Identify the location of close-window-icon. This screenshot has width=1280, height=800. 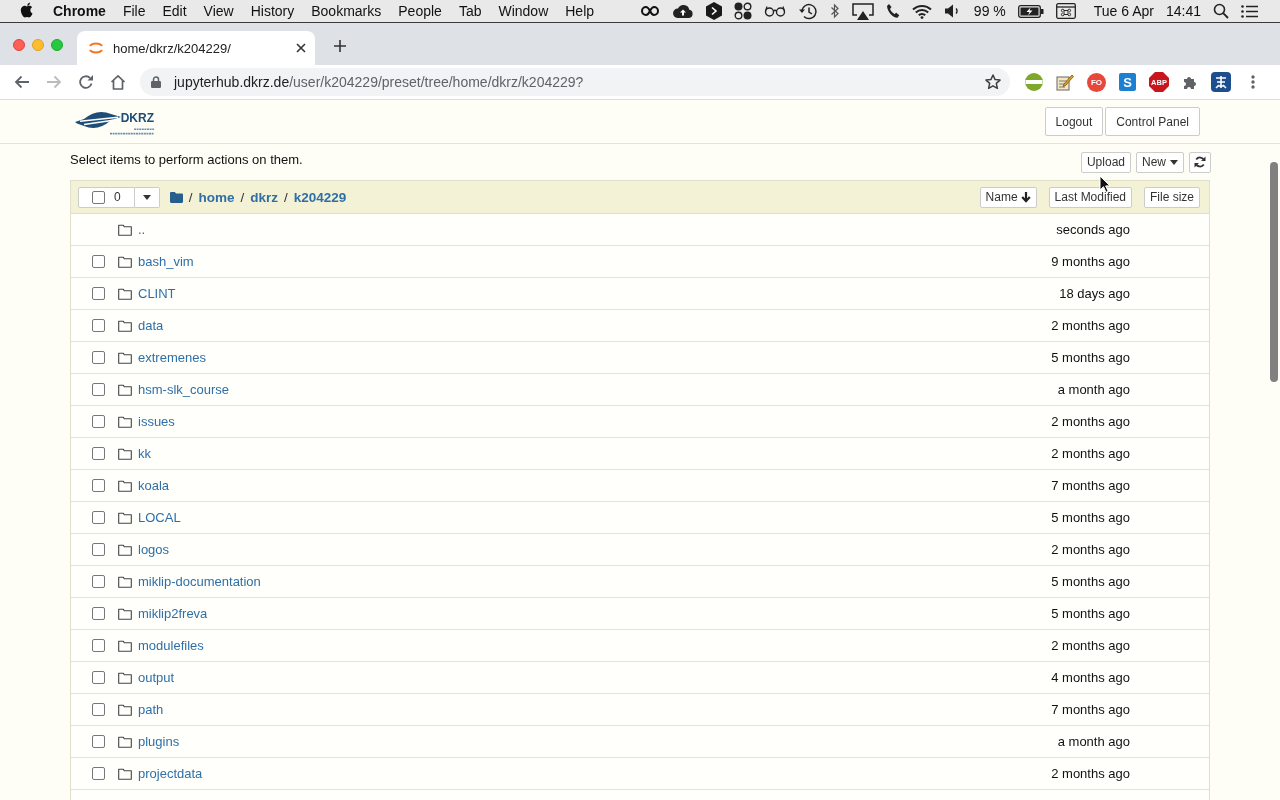
(19, 44).